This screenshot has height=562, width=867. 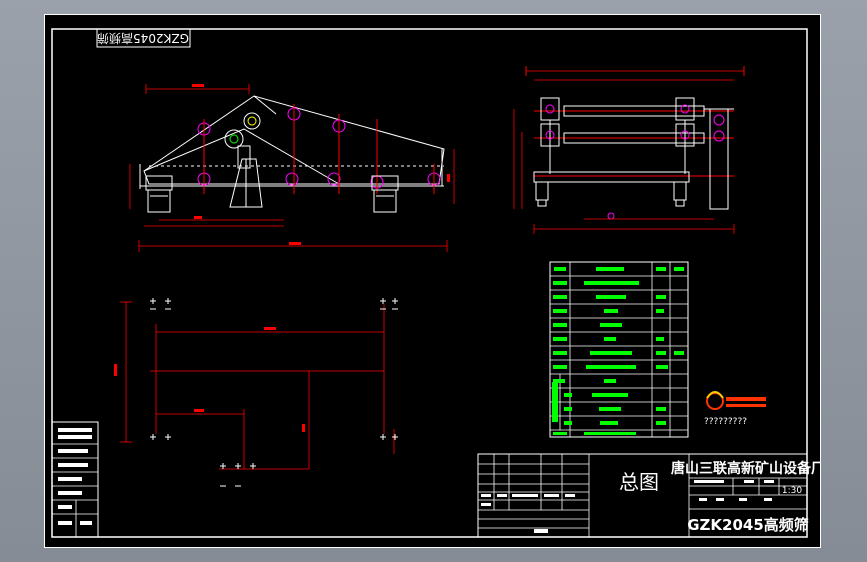 I want to click on stamp-box: GZK2045高频筛, so click(x=143, y=38).